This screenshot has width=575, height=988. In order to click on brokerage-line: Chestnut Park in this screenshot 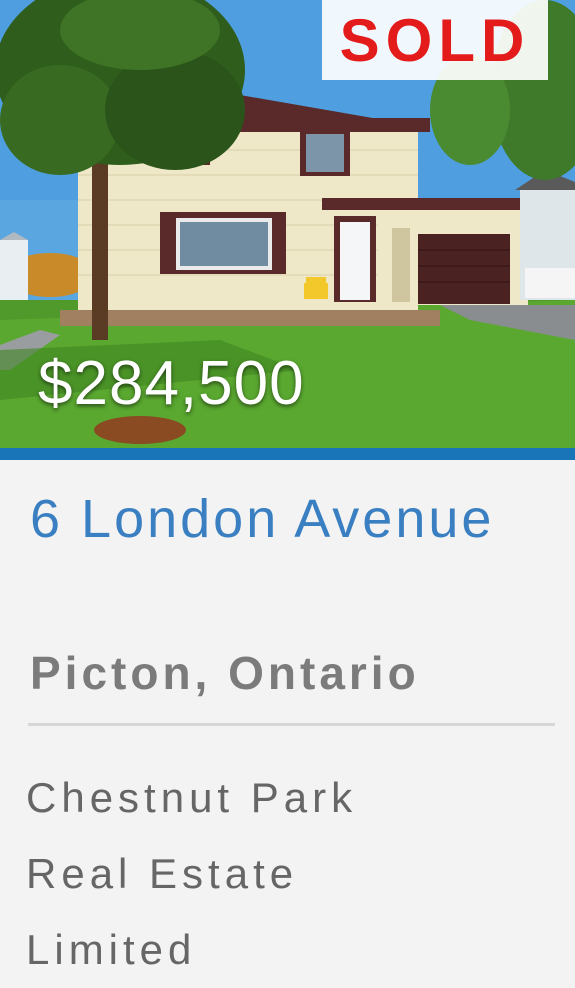, I will do `click(192, 797)`.